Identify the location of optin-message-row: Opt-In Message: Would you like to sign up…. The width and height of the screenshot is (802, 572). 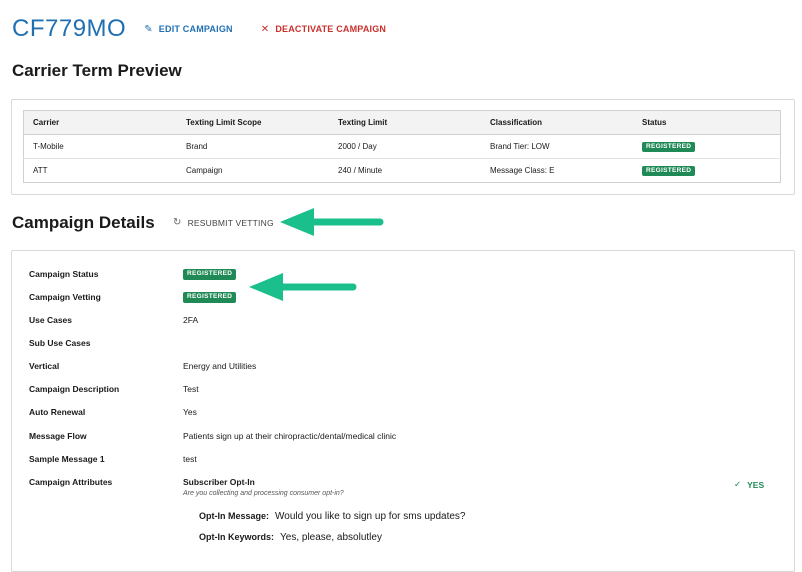
(332, 516).